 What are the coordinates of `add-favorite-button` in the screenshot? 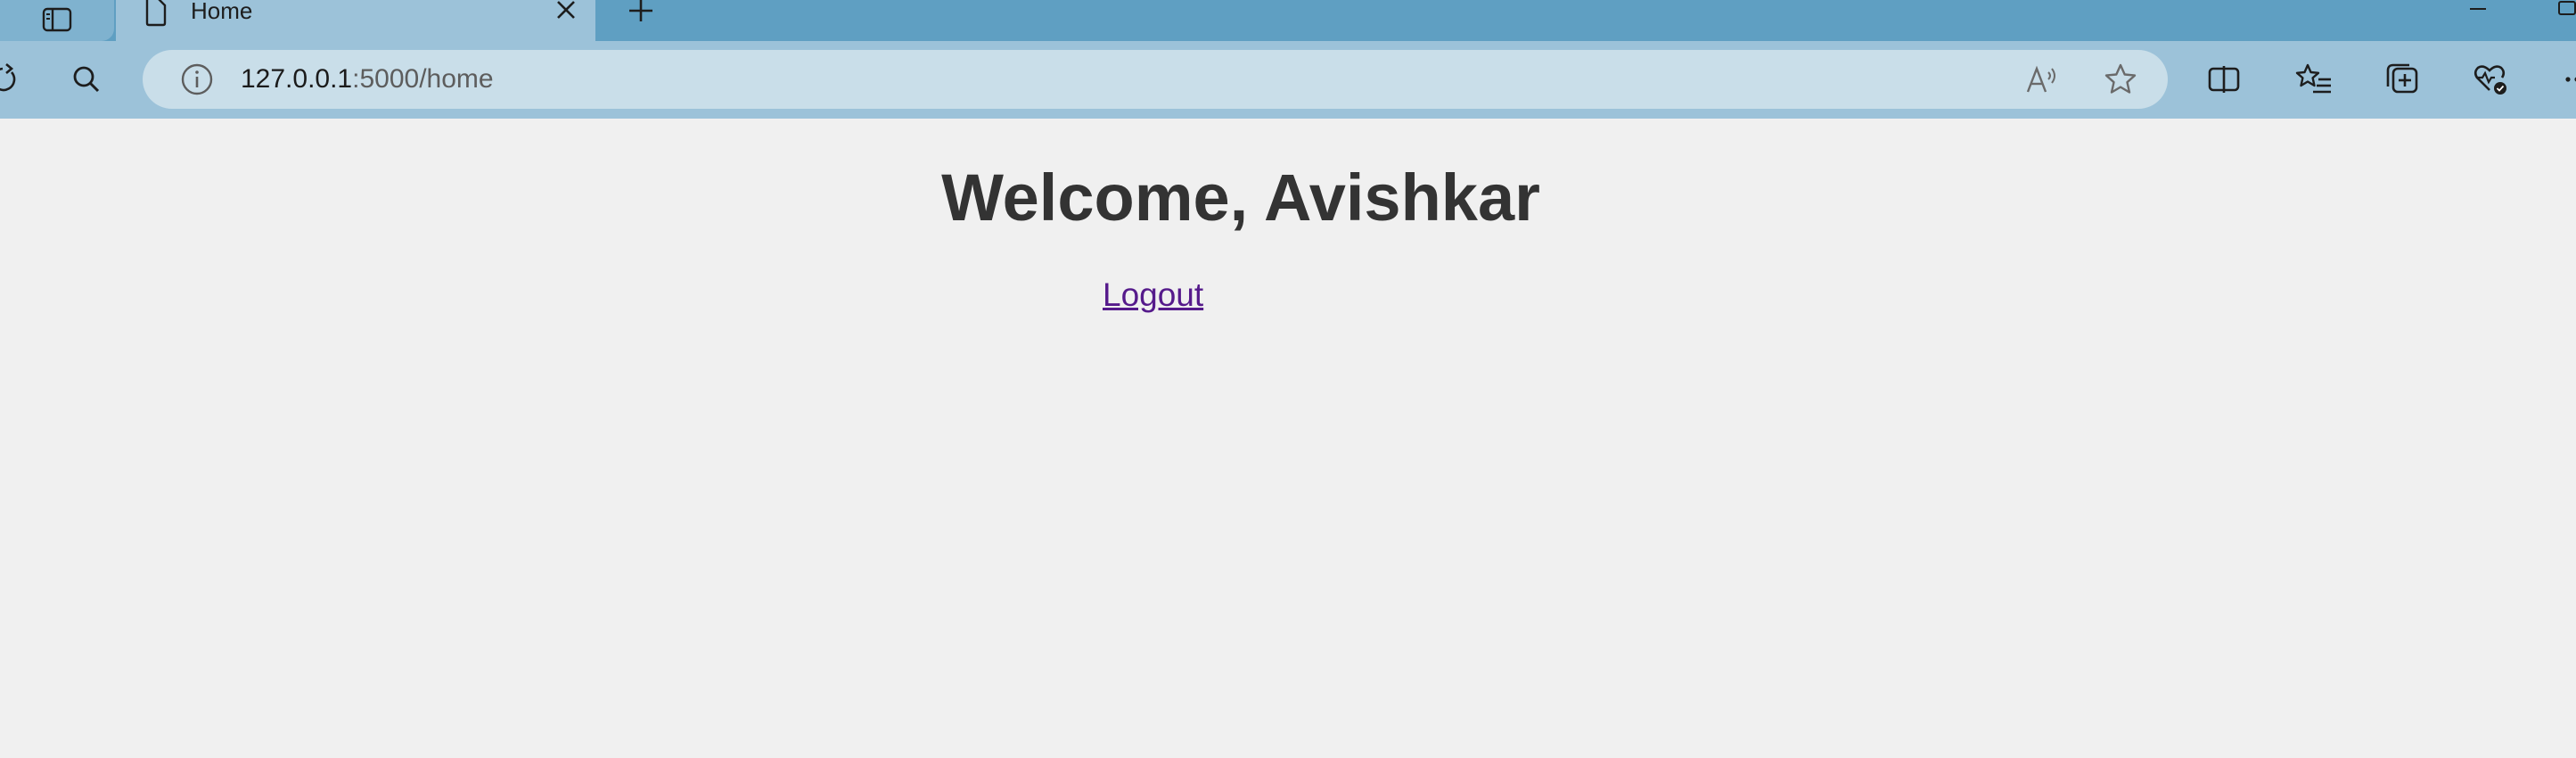 It's located at (2120, 79).